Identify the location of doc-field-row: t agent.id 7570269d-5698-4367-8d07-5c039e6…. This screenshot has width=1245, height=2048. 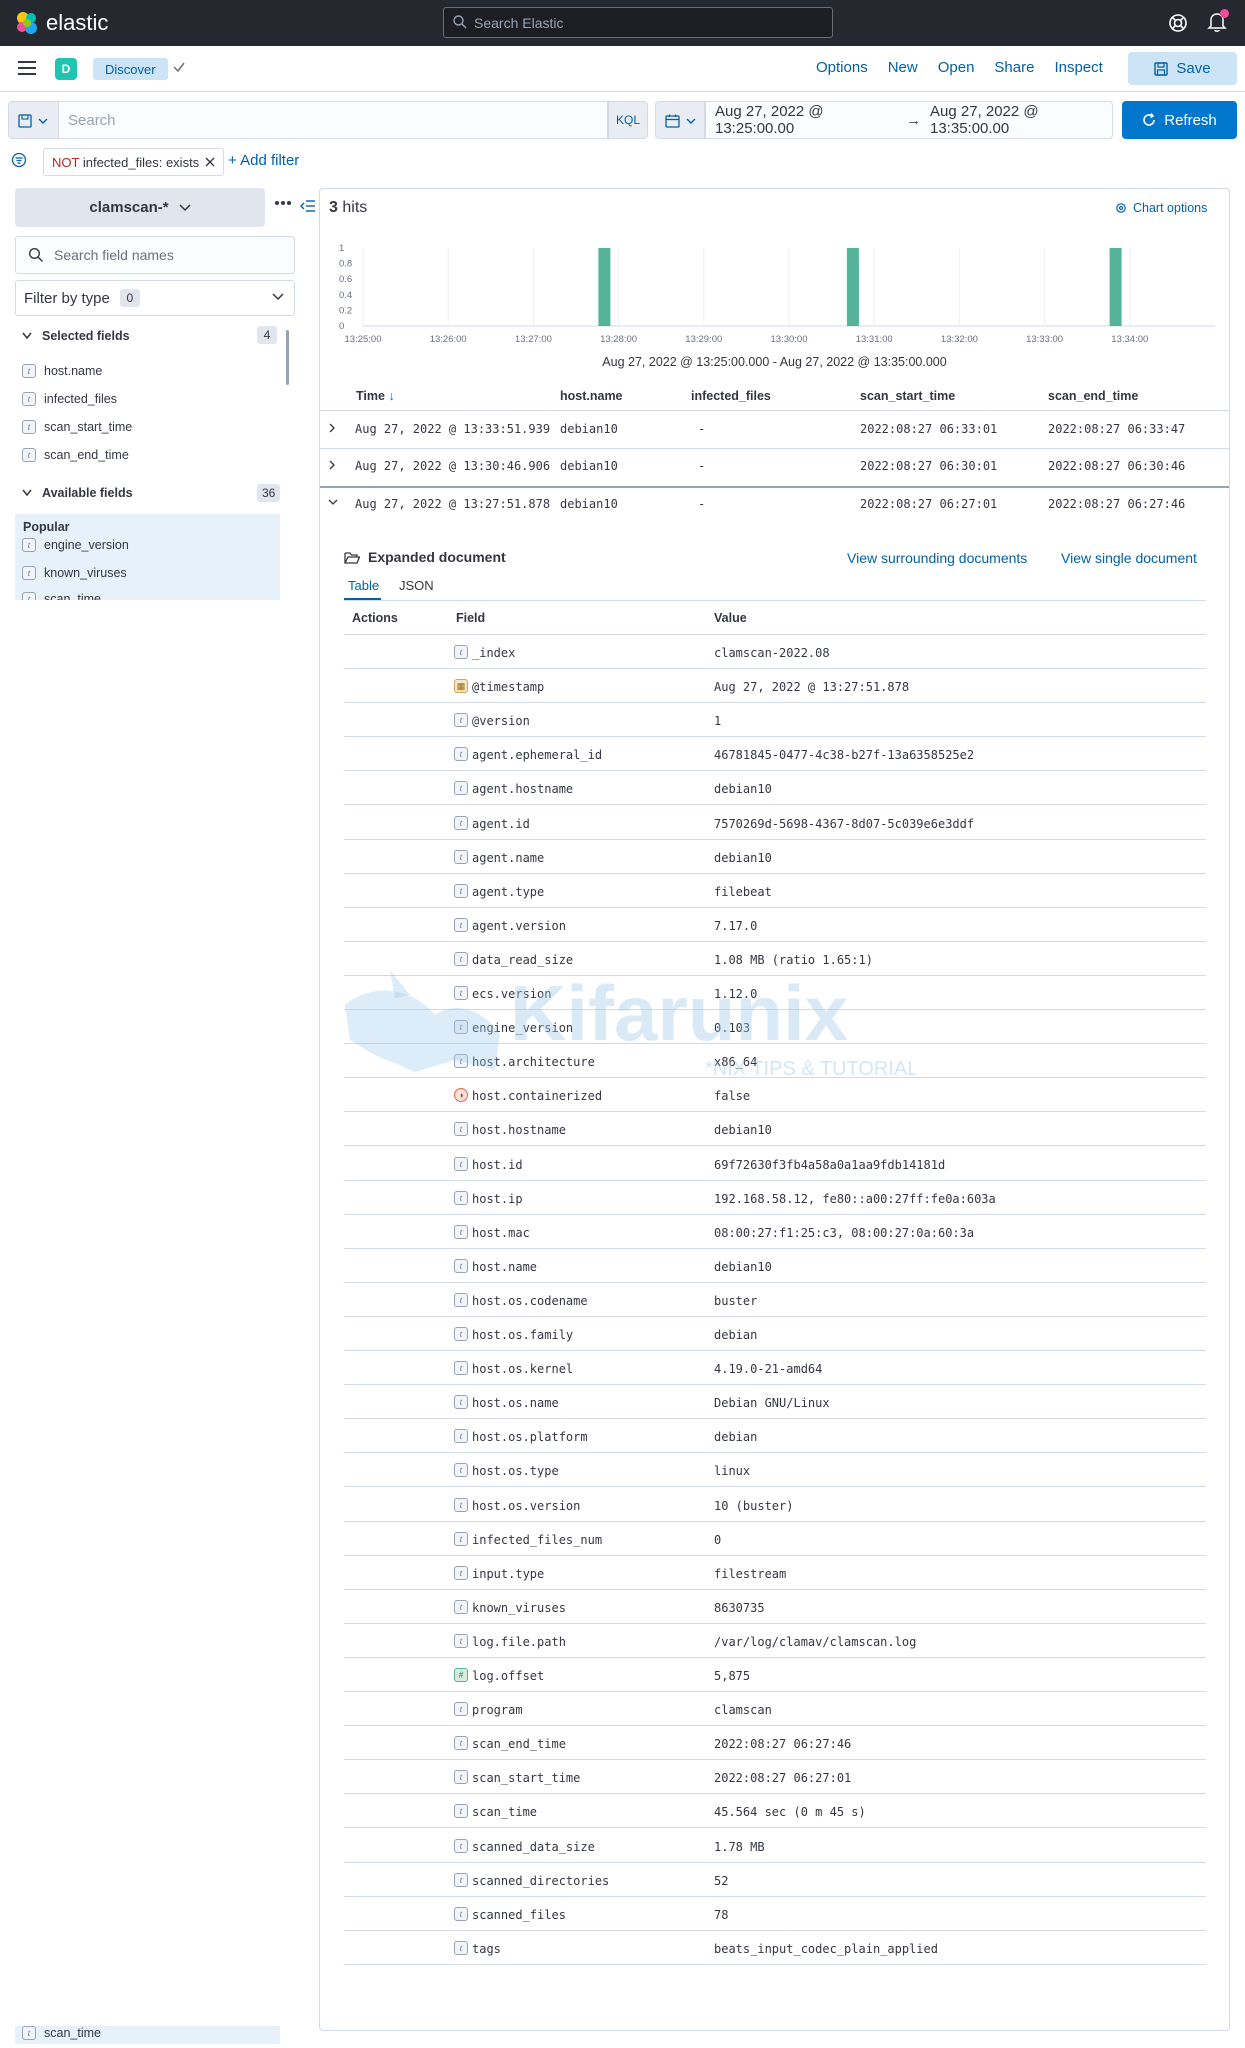
(775, 823).